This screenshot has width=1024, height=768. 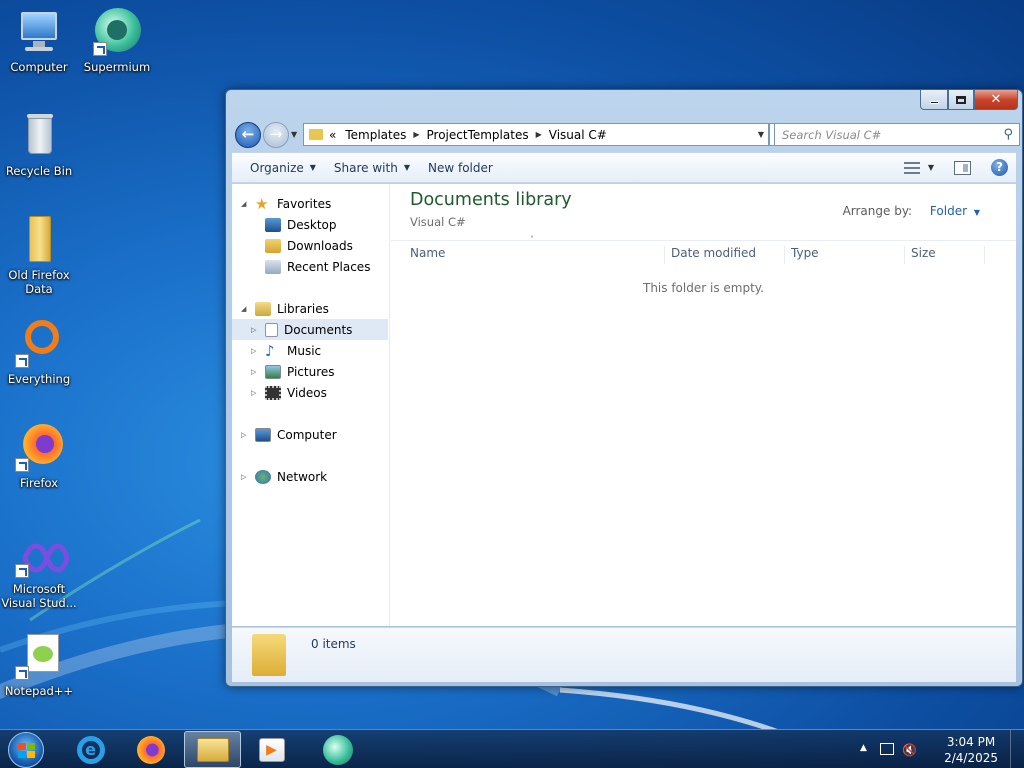 I want to click on desktop-icon-computer: Computer, so click(x=39, y=41).